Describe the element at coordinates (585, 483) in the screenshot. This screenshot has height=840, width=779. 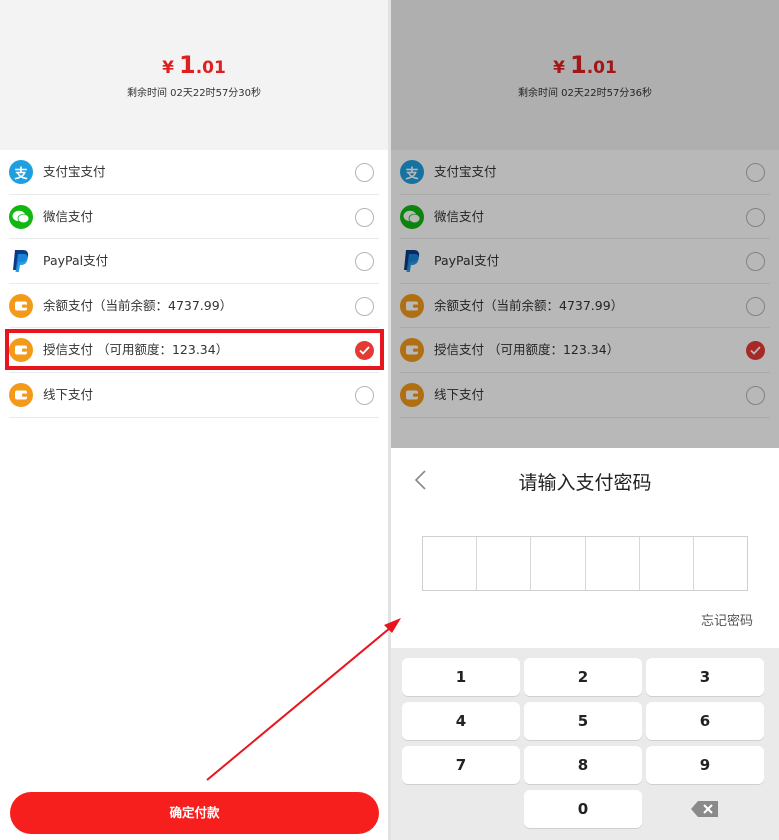
I see `dialog-title: 请输入支付密码` at that location.